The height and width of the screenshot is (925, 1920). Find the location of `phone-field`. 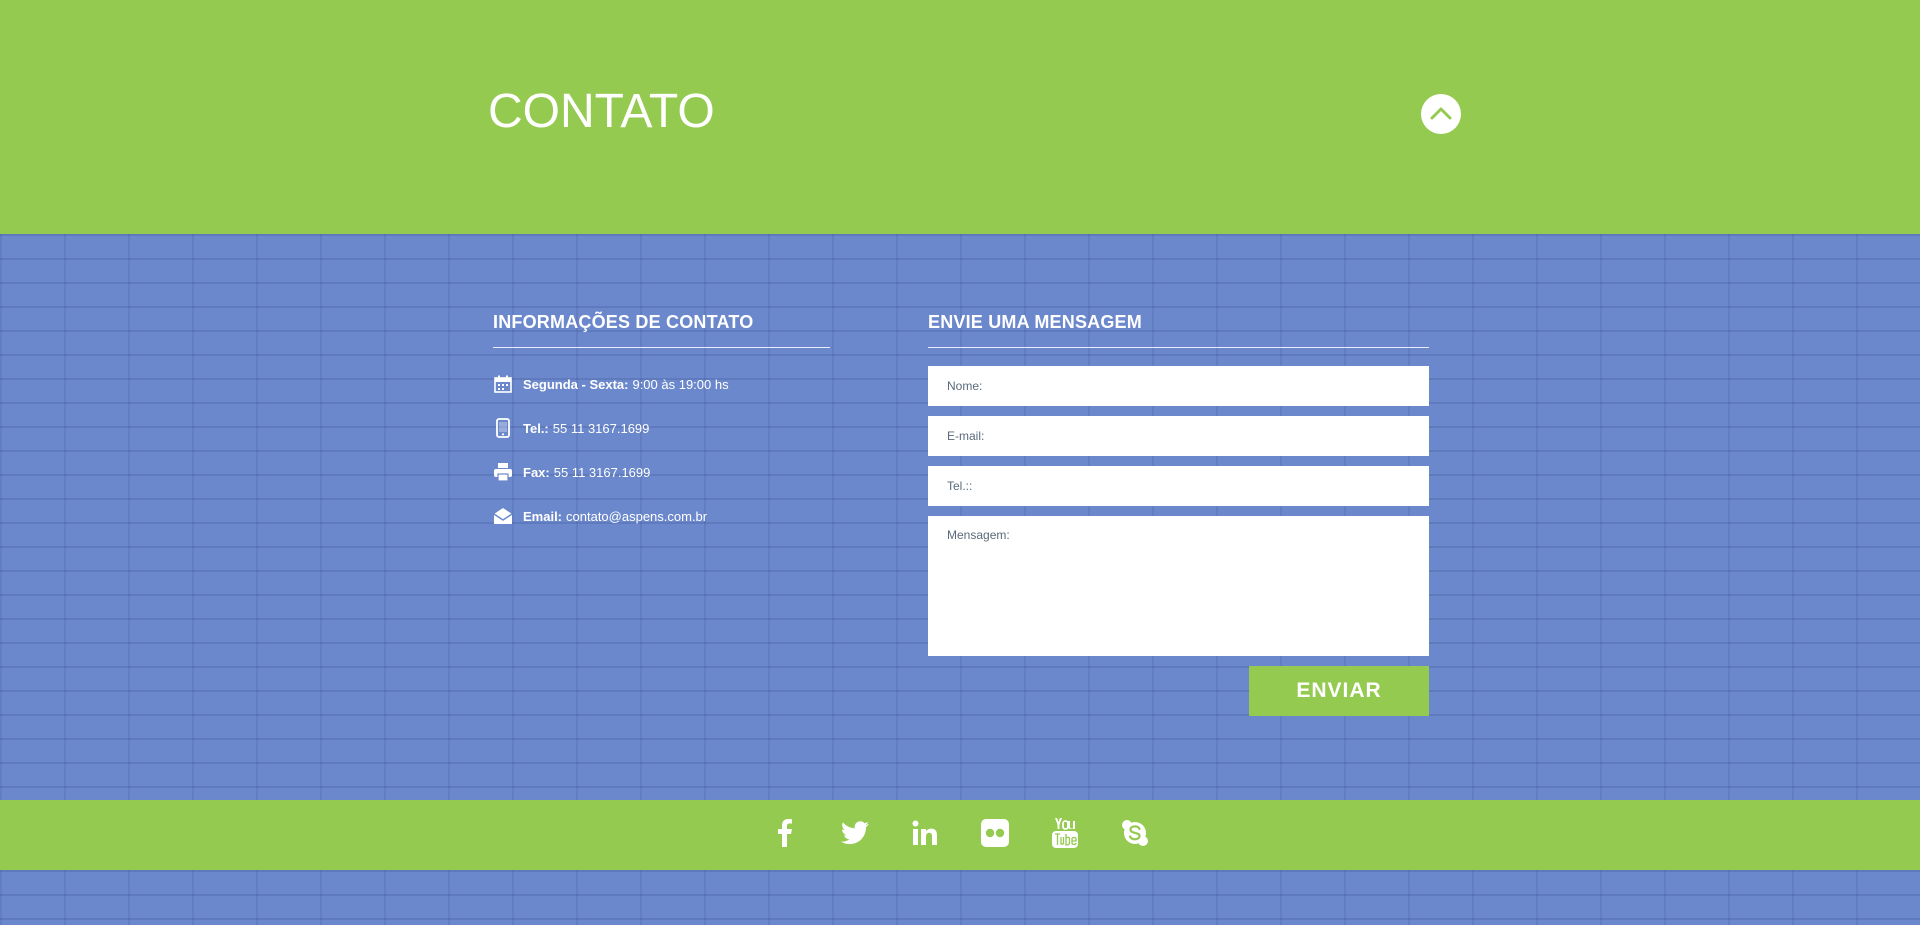

phone-field is located at coordinates (1178, 486).